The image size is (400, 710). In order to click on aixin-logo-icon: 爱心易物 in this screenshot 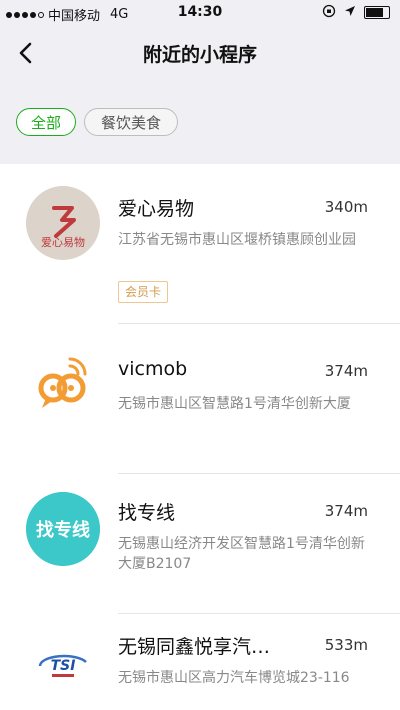, I will do `click(63, 223)`.